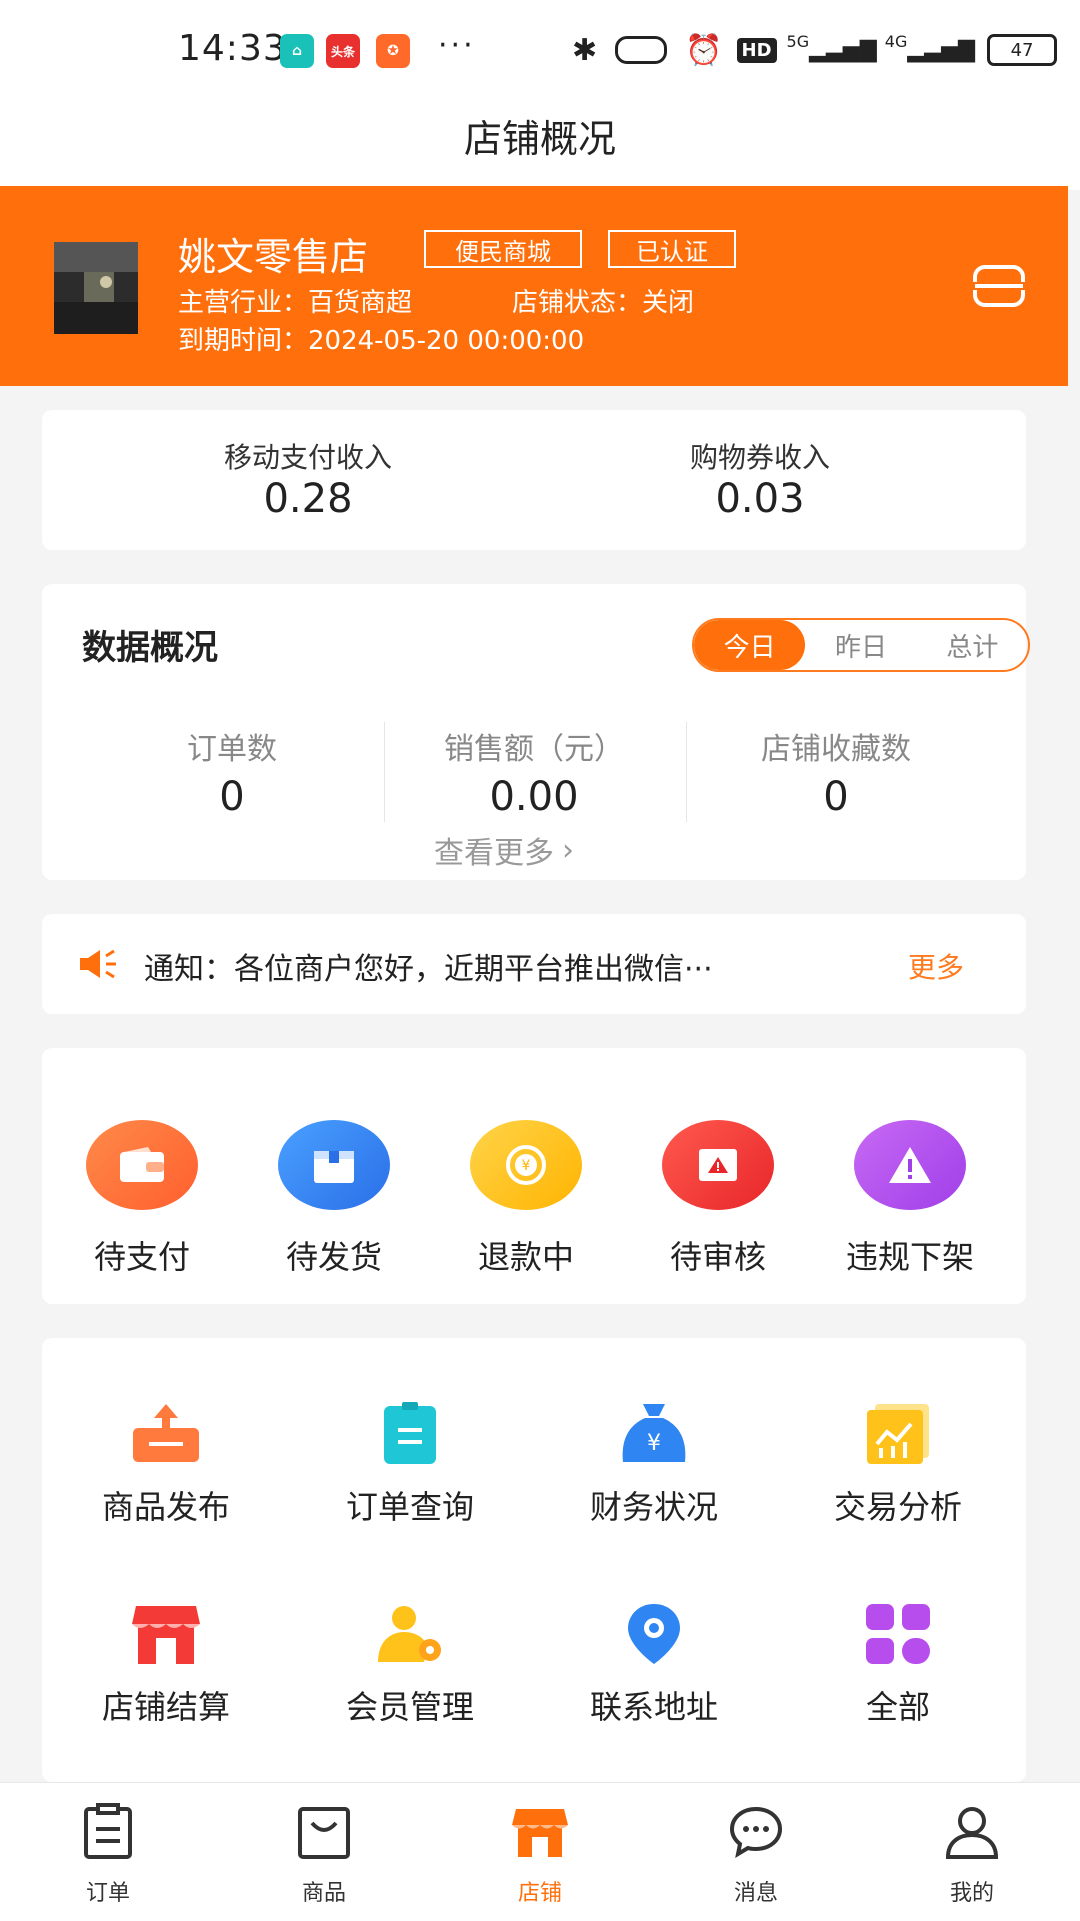 This screenshot has height=1921, width=1080. Describe the element at coordinates (898, 1434) in the screenshot. I see `chart-analysis-icon` at that location.